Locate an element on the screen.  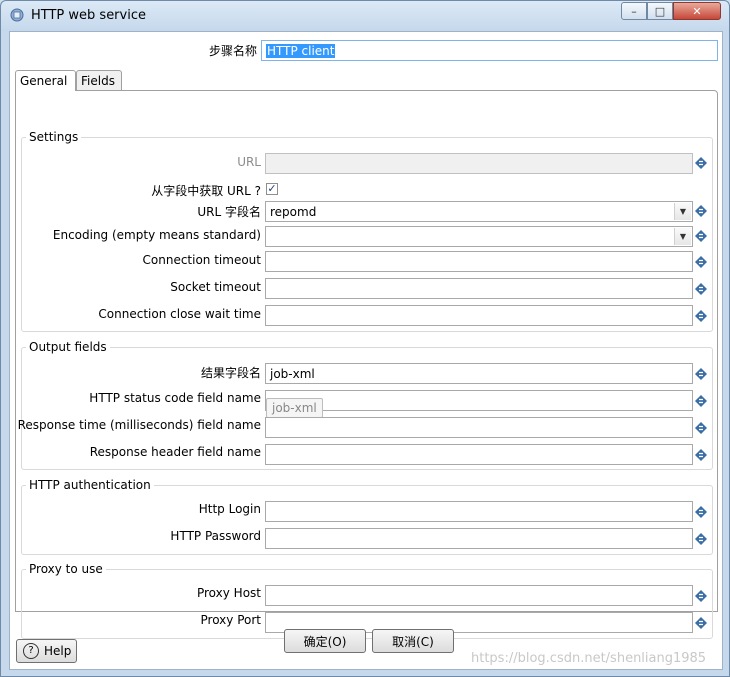
settings-group-title: Settings is located at coordinates (54, 137).